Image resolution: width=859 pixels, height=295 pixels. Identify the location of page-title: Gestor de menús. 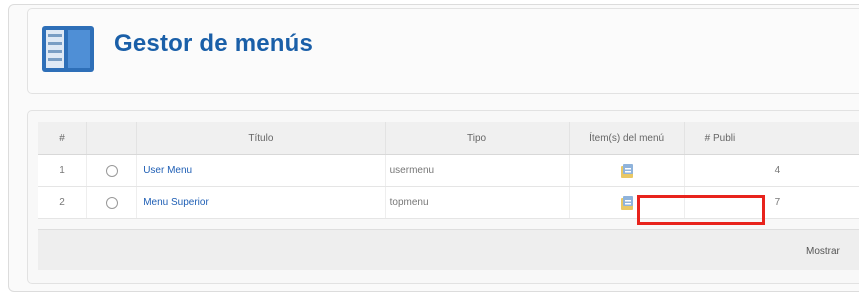
(214, 43).